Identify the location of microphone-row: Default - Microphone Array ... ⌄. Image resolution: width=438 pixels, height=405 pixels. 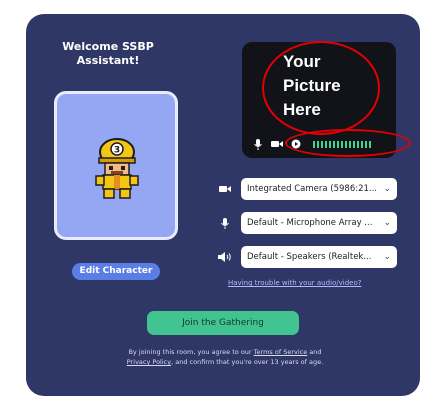
(307, 223).